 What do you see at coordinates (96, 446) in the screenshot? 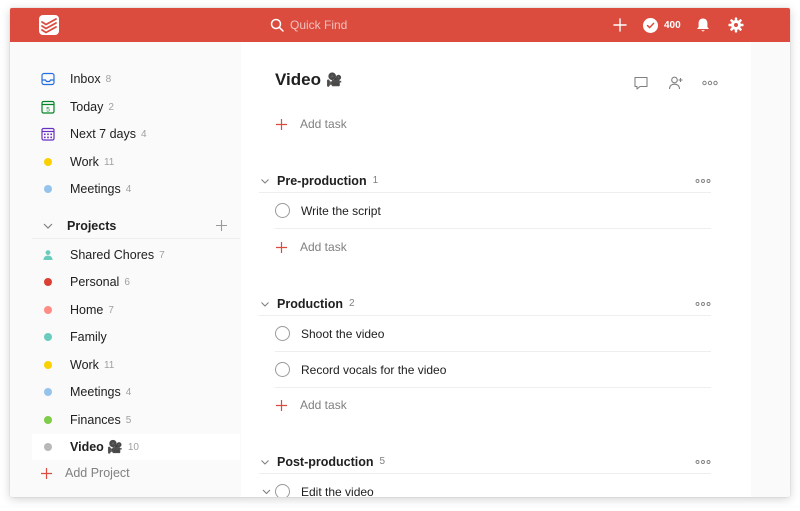
I see `sidebar-item-label: Video 🎥` at bounding box center [96, 446].